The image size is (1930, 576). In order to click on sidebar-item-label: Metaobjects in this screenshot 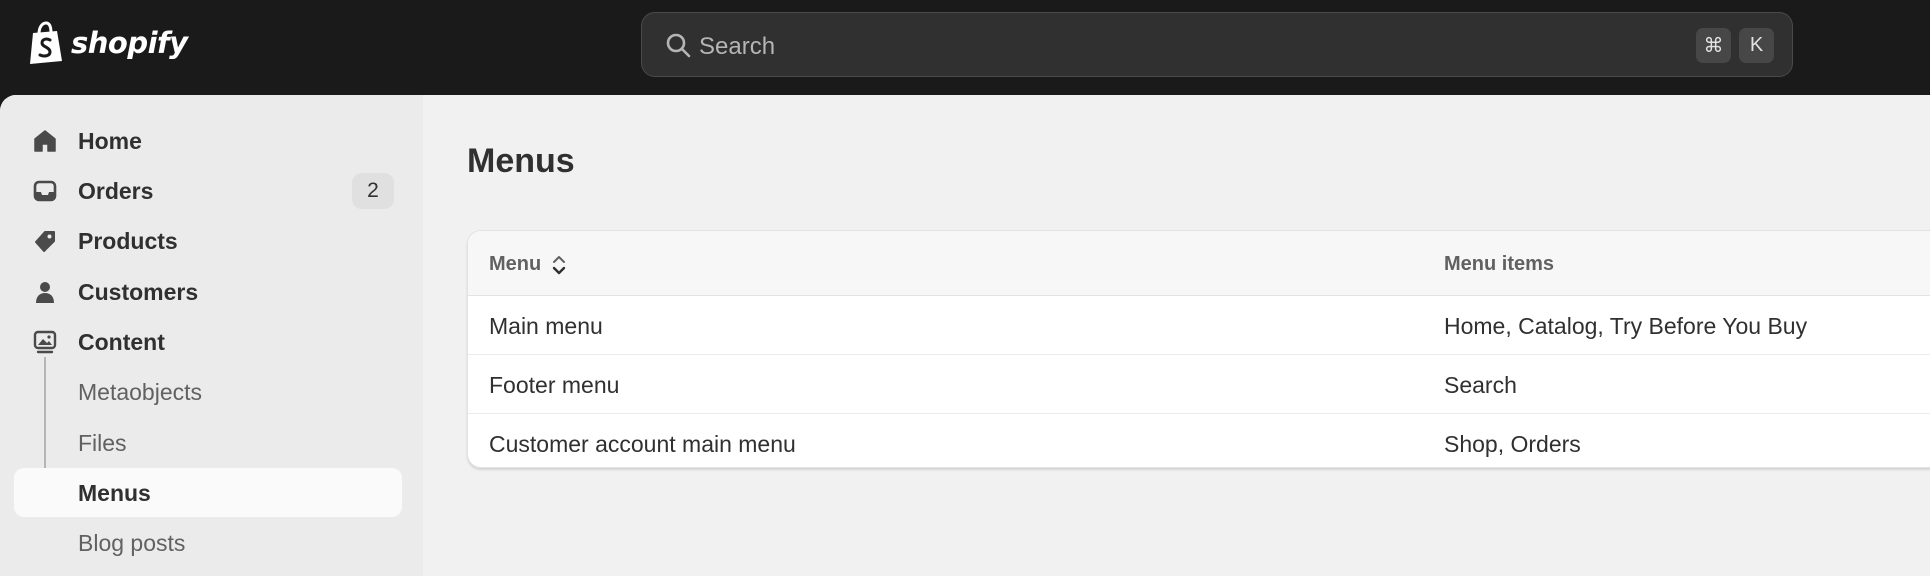, I will do `click(140, 392)`.